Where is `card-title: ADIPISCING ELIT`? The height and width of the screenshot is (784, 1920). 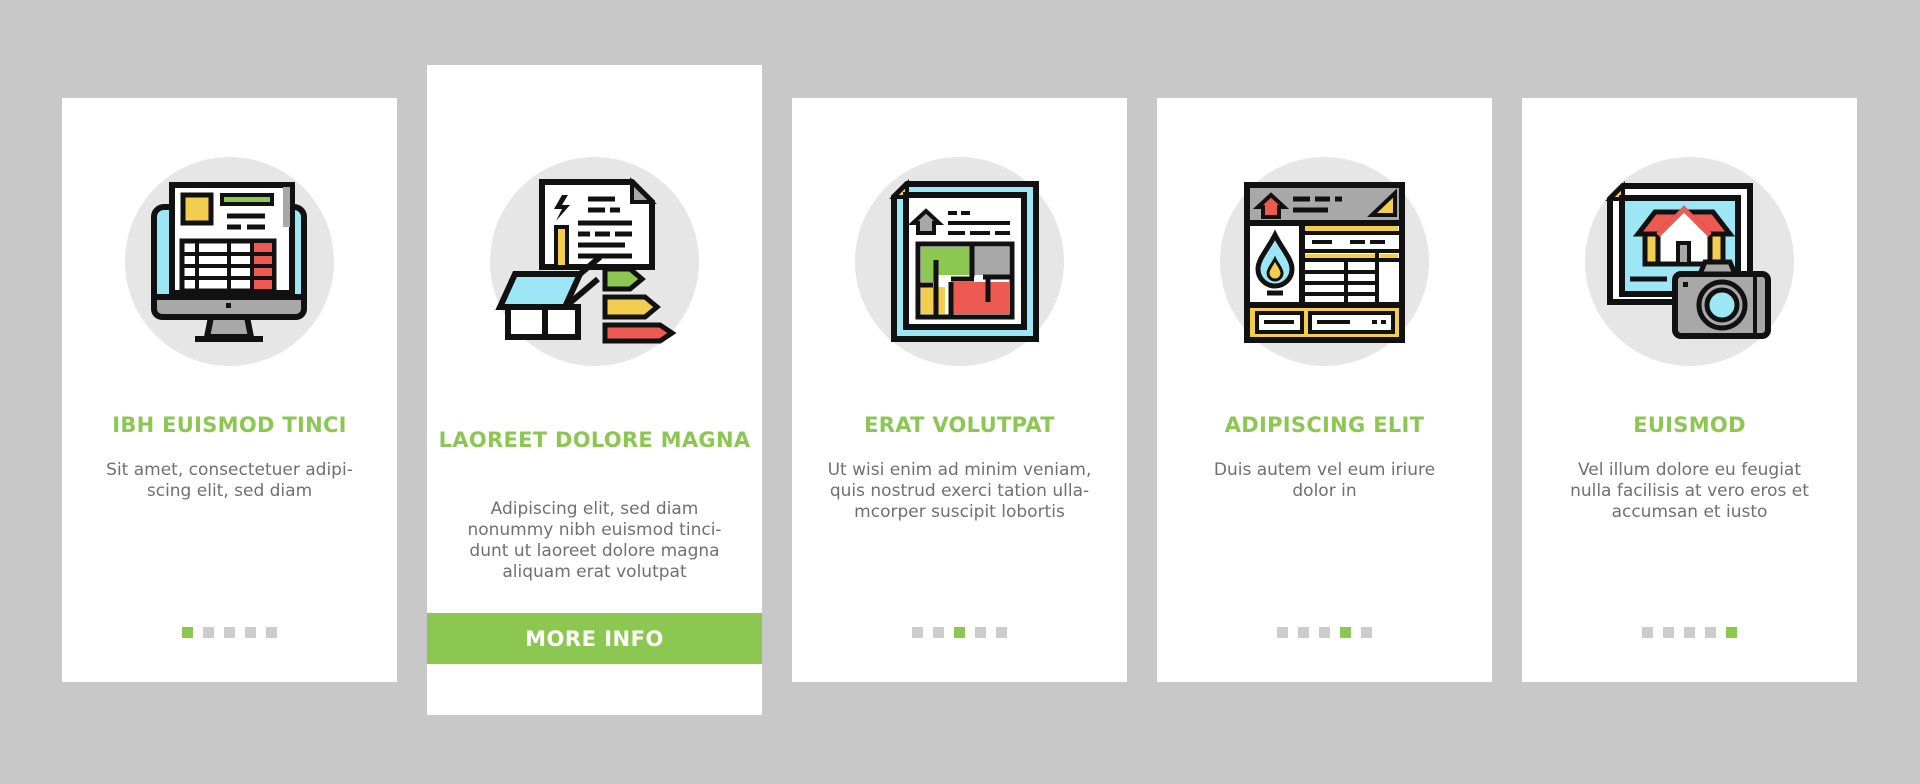 card-title: ADIPISCING ELIT is located at coordinates (1324, 425).